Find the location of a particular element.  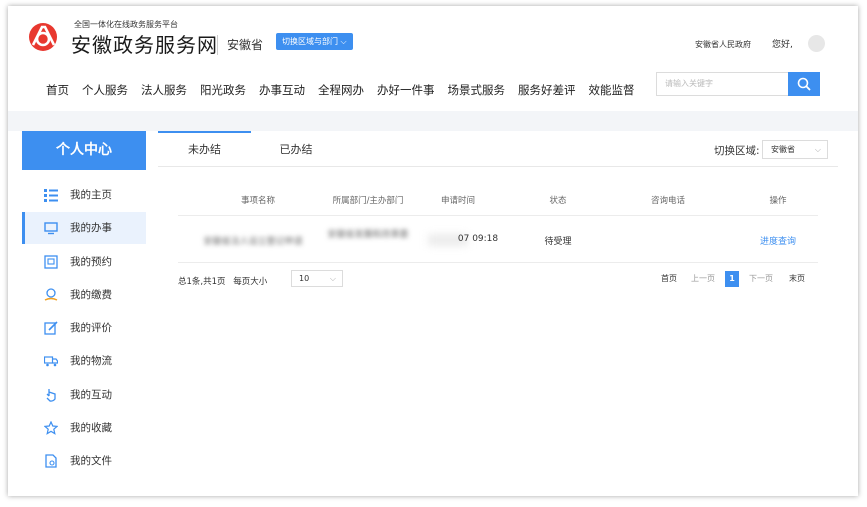

sidebar-item-label: 我的评价 is located at coordinates (91, 328).